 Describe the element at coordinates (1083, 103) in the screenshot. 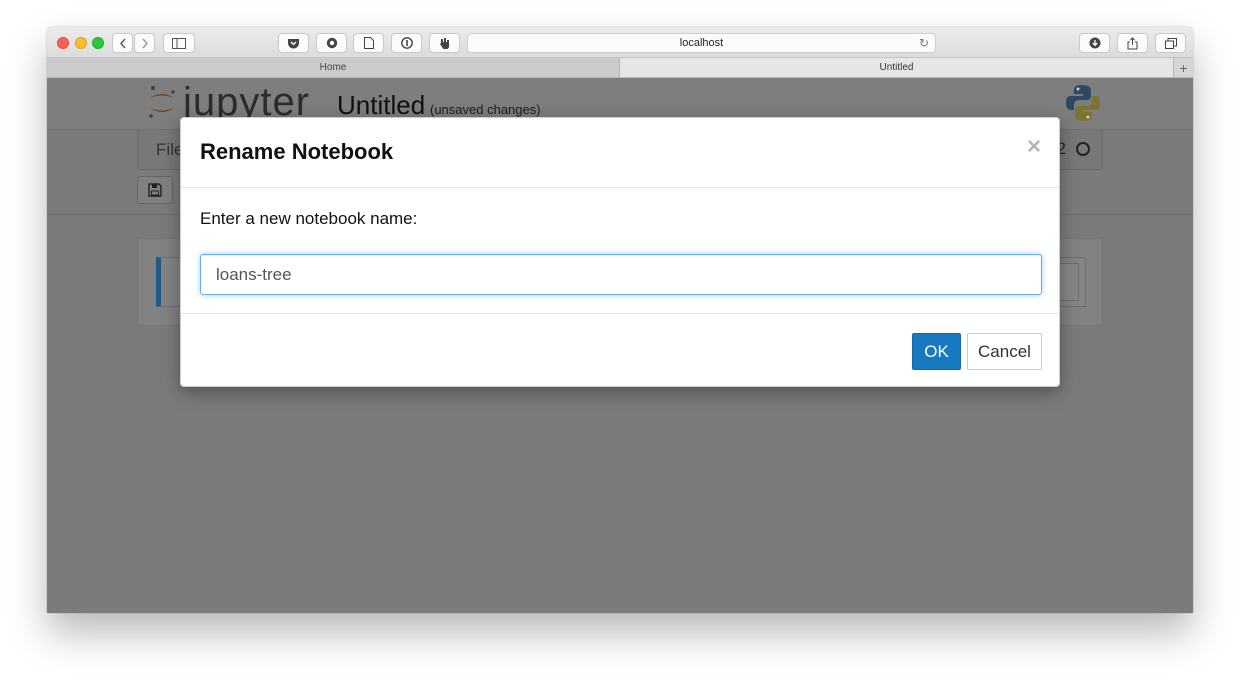

I see `python-logo-icon` at that location.